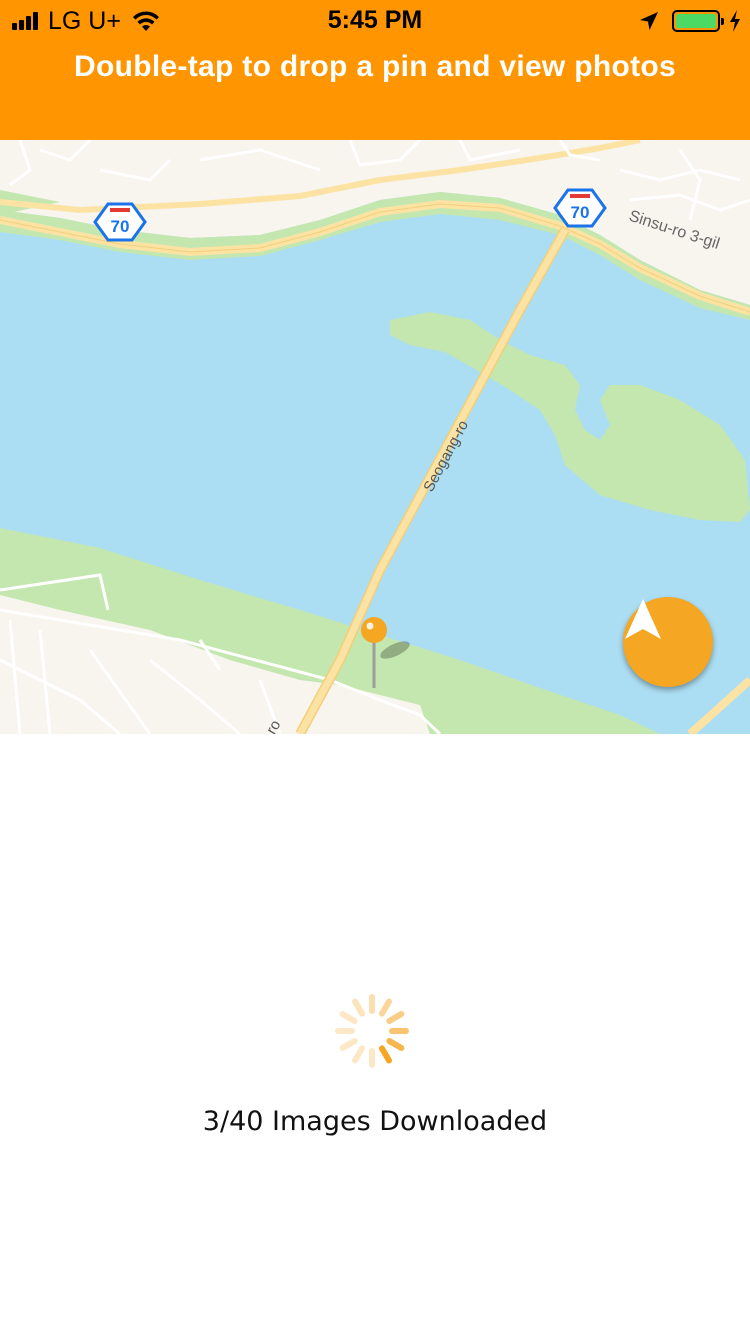 This screenshot has height=1334, width=750. What do you see at coordinates (375, 66) in the screenshot?
I see `page-title: Double-tap to drop a pin and view photos` at bounding box center [375, 66].